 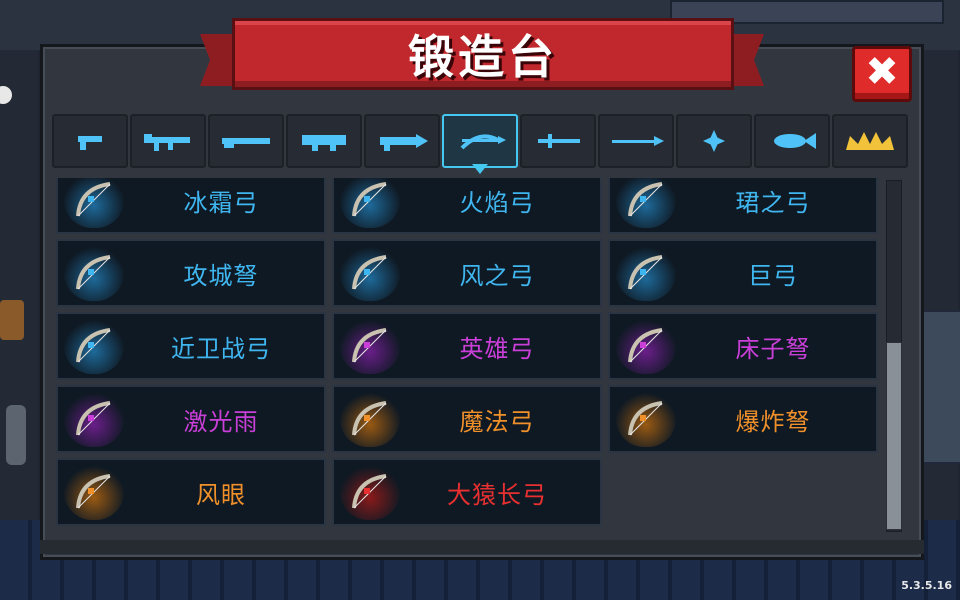 What do you see at coordinates (497, 202) in the screenshot?
I see `weapon-name: 火焰弓` at bounding box center [497, 202].